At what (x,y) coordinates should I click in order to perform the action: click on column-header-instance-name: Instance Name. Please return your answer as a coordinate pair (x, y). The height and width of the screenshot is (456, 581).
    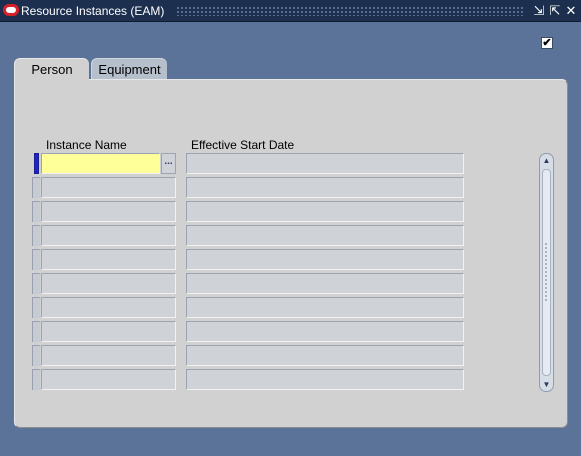
    Looking at the image, I should click on (86, 145).